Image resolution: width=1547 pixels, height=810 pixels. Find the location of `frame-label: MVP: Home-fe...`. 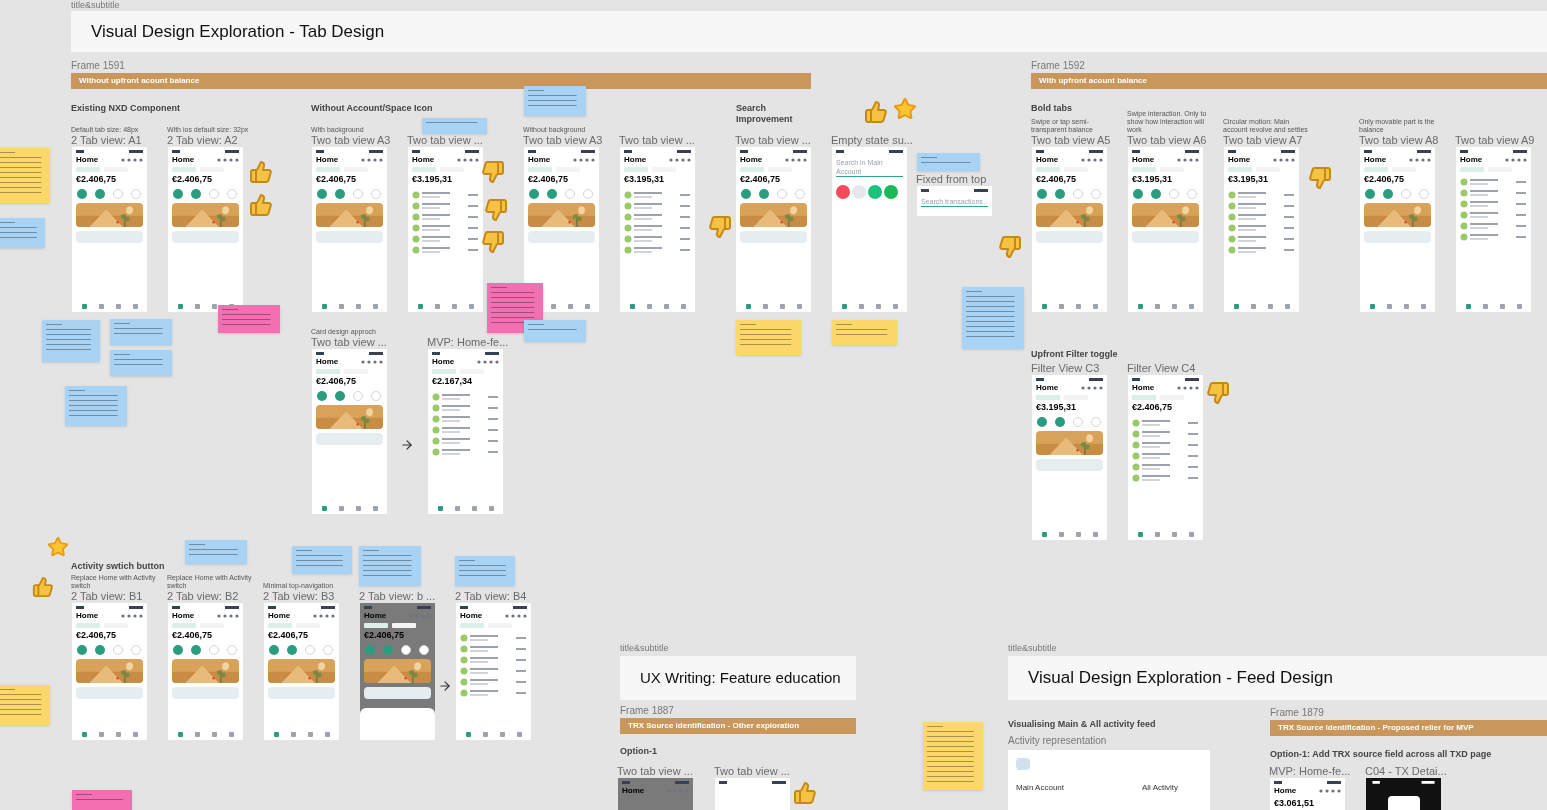

frame-label: MVP: Home-fe... is located at coordinates (1310, 771).